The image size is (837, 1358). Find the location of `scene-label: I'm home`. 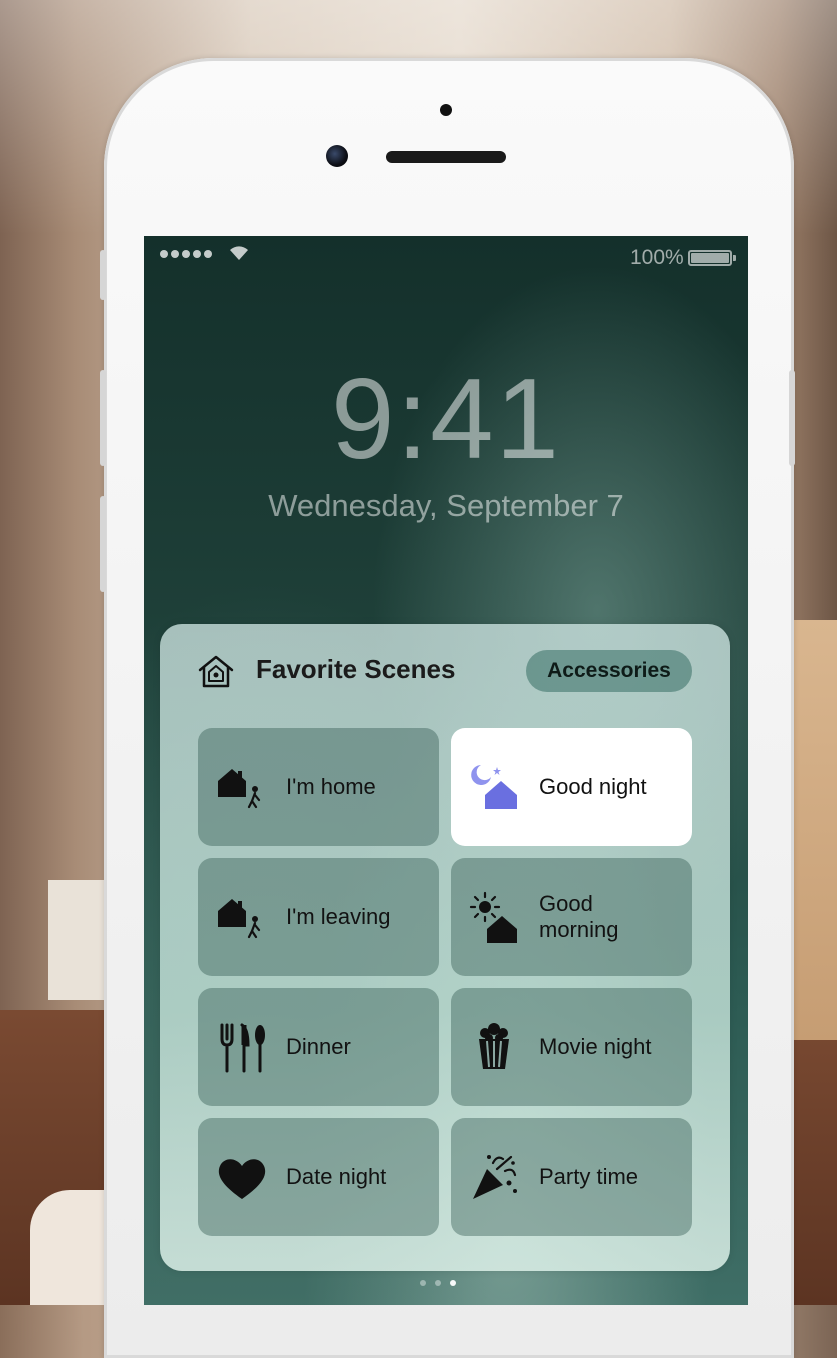

scene-label: I'm home is located at coordinates (331, 786).